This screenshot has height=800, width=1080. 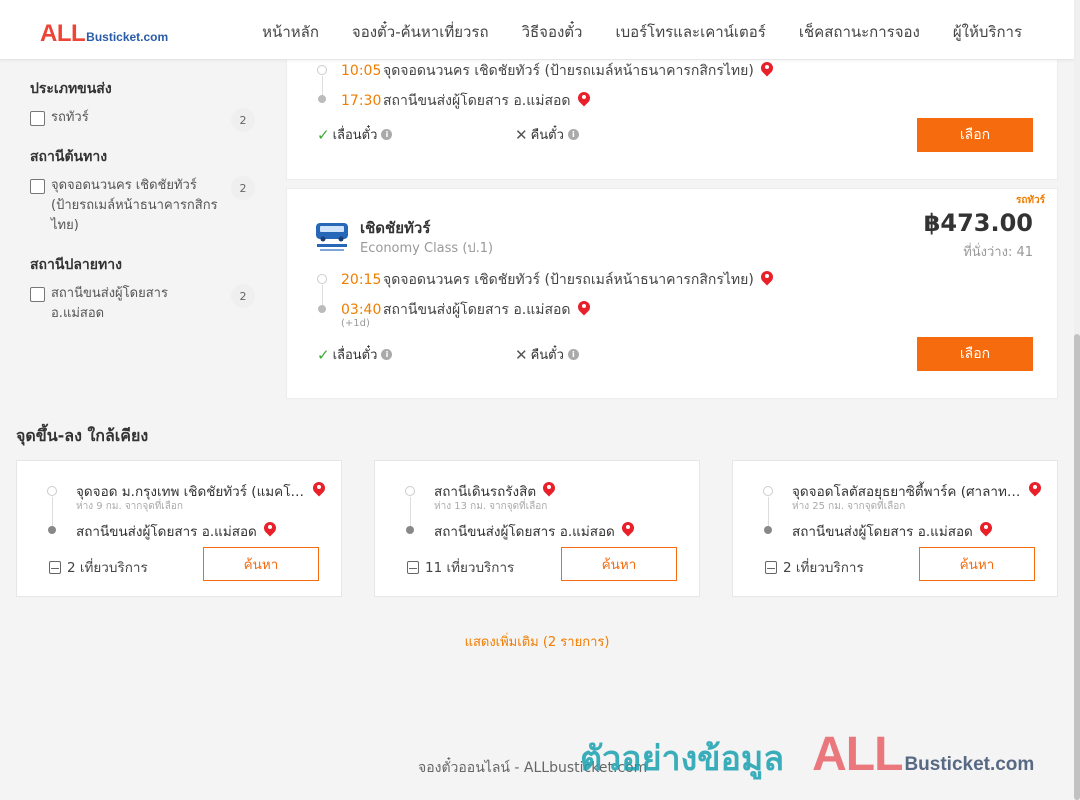 What do you see at coordinates (136, 304) in the screenshot?
I see `filter-label: สถานีขนส่งผู้โดยสาร อ.แม่สอด` at bounding box center [136, 304].